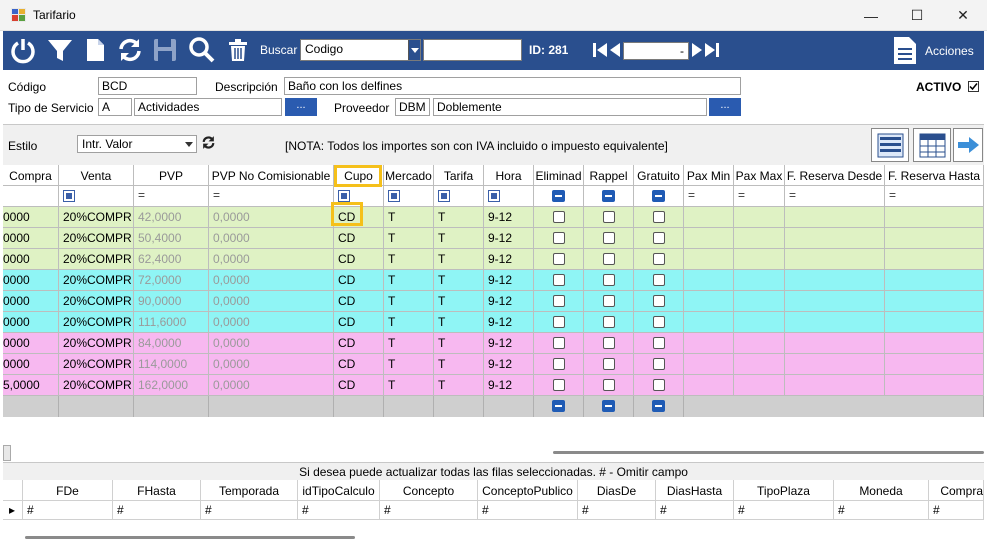 This screenshot has height=549, width=987. Describe the element at coordinates (658, 406) in the screenshot. I see `minus-toggle-icon` at that location.